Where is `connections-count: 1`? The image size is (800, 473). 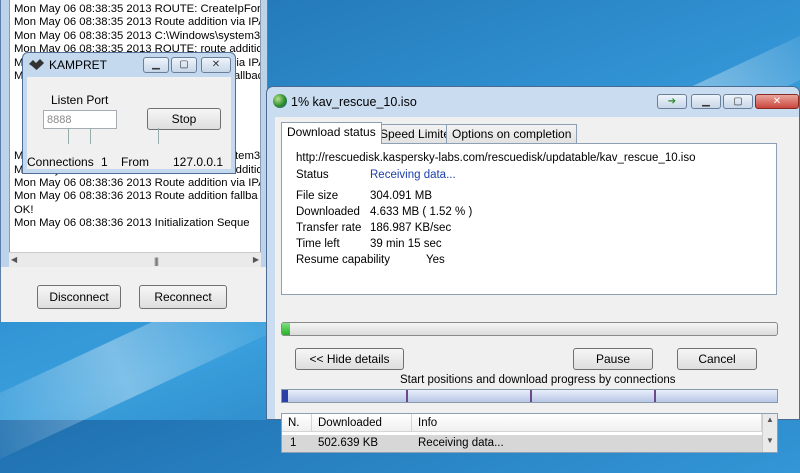 connections-count: 1 is located at coordinates (104, 162).